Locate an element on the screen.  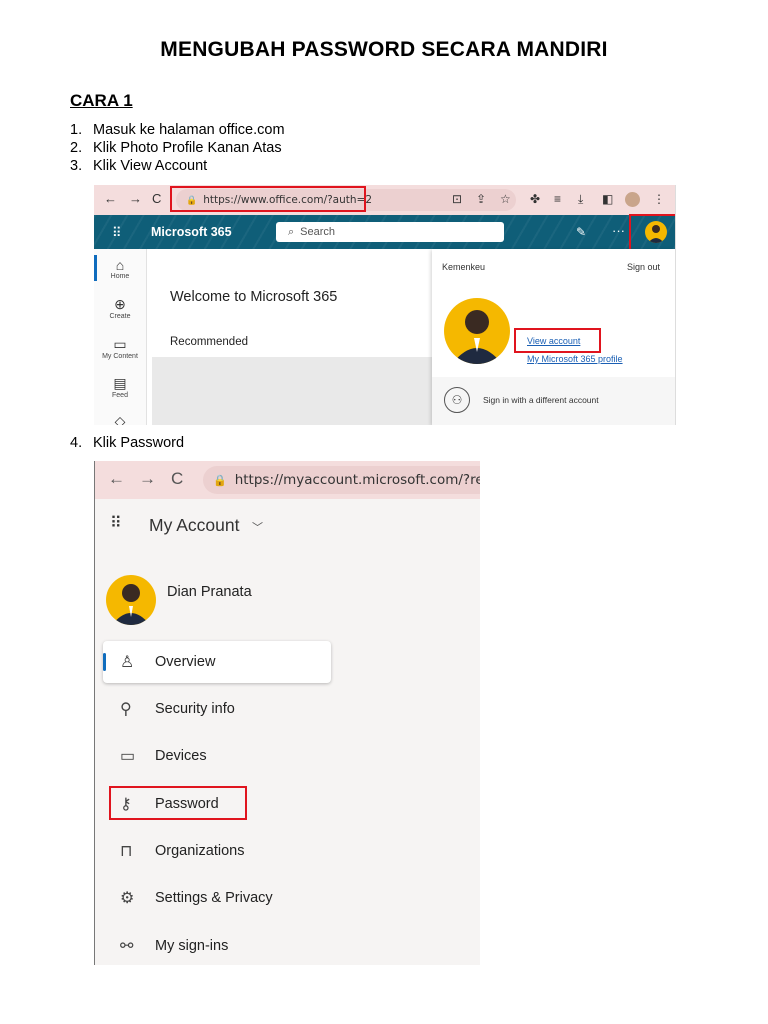
nav-label: Settings & Privacy is located at coordinates (214, 898).